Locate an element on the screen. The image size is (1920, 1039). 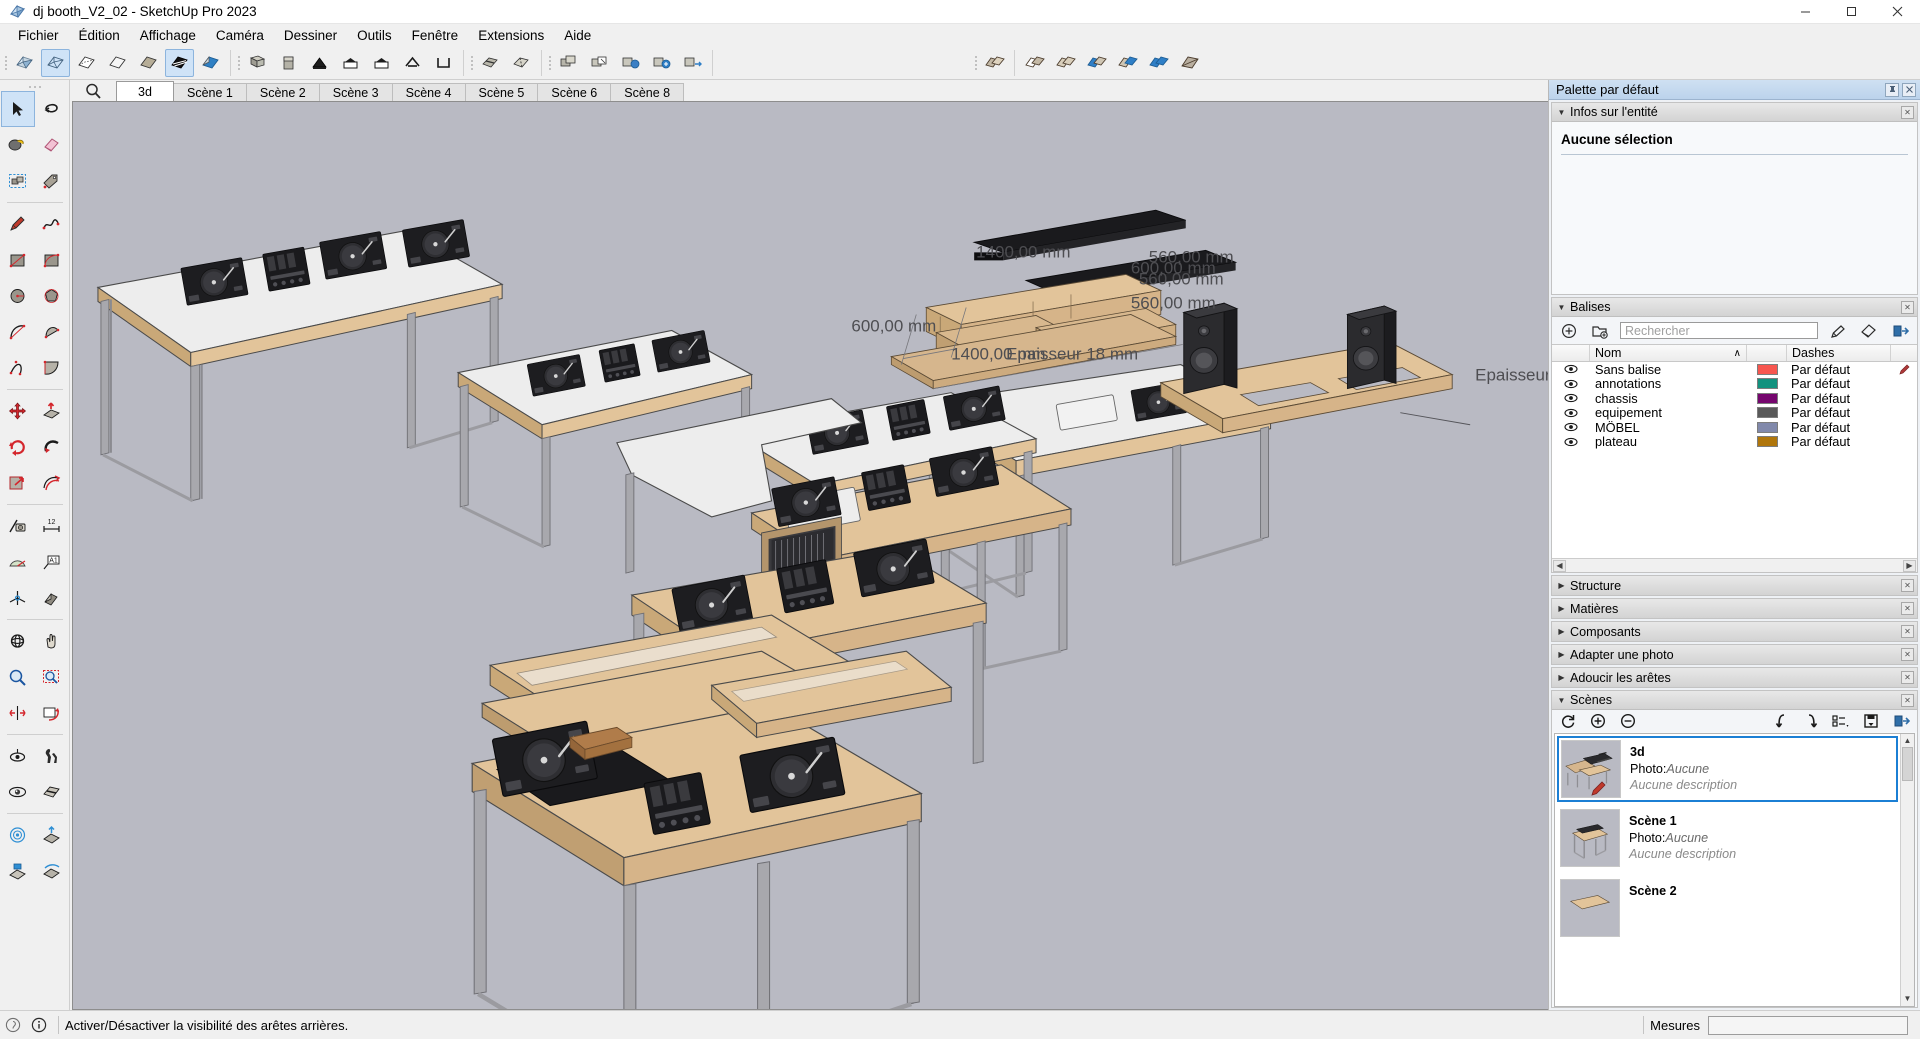
tag-manager-icon is located at coordinates (630, 63).